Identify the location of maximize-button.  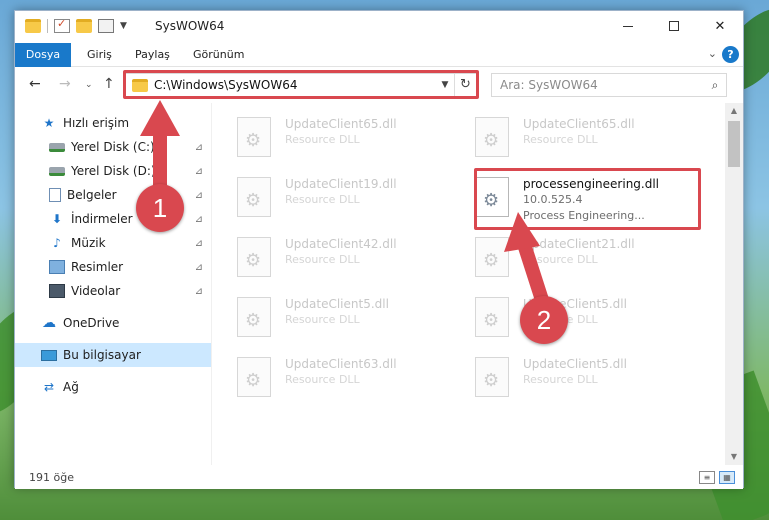
(674, 26).